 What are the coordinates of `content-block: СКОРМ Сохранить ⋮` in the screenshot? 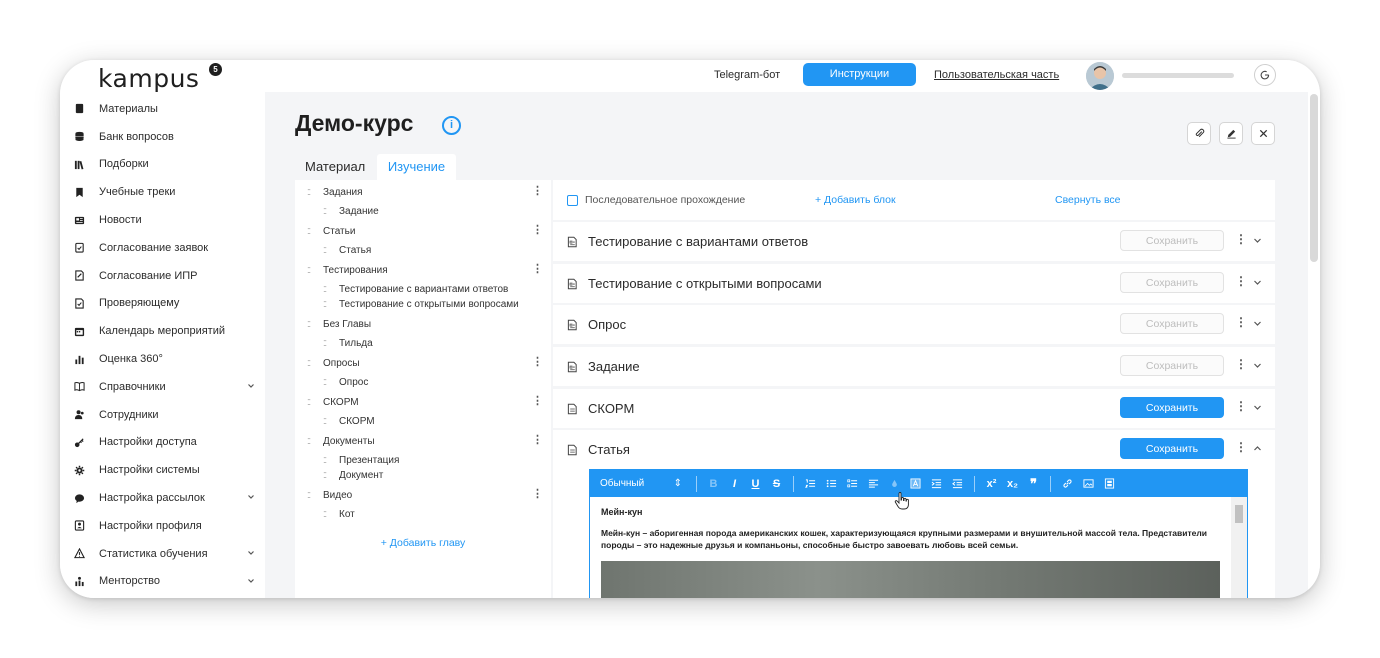 It's located at (914, 408).